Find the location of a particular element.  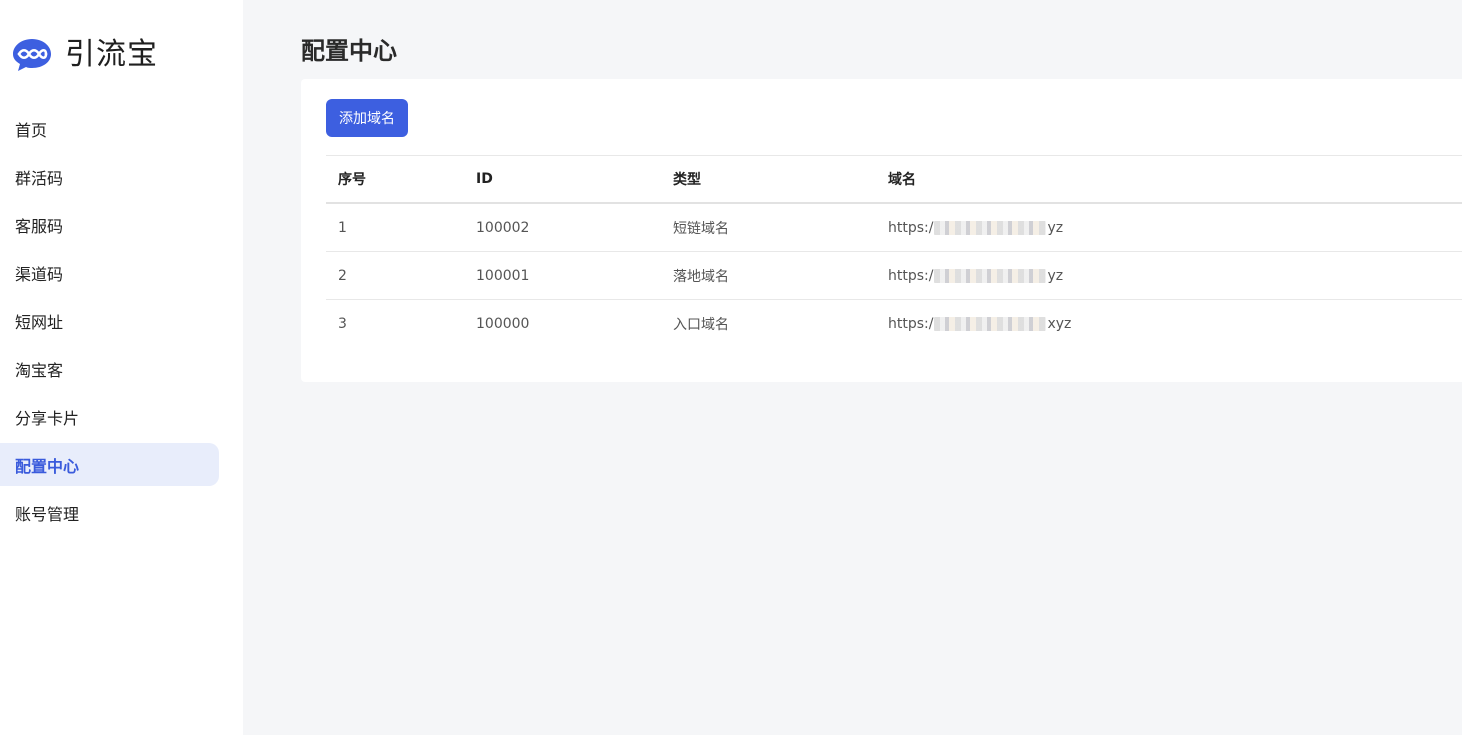

cell-id: 100001 is located at coordinates (503, 275).